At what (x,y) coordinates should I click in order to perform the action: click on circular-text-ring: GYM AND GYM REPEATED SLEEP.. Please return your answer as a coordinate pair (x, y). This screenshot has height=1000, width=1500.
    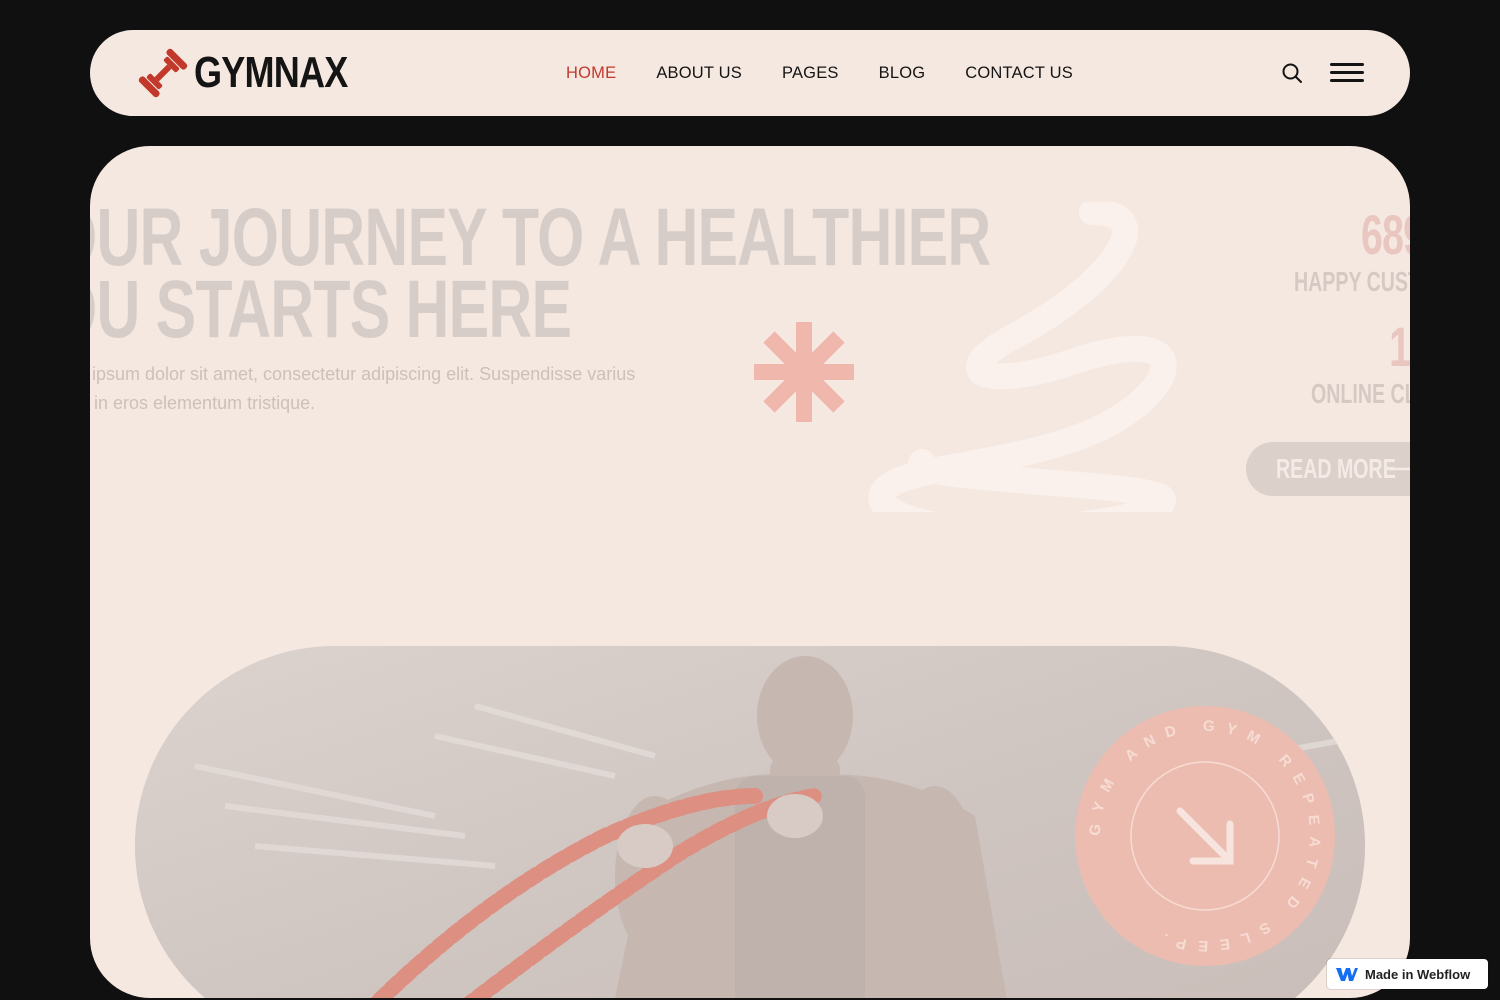
    Looking at the image, I should click on (1199, 835).